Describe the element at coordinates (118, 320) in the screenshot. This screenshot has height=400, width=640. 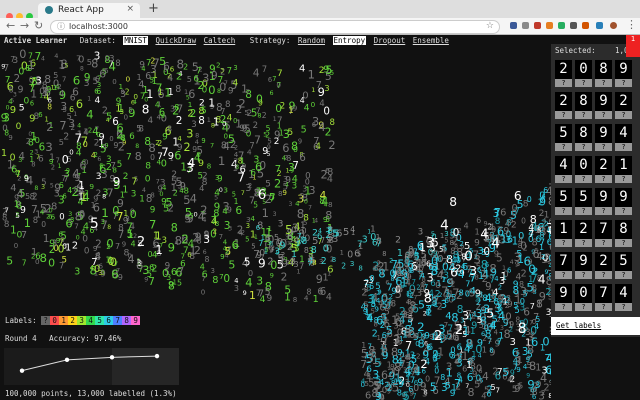
I see `label-chip: 7` at that location.